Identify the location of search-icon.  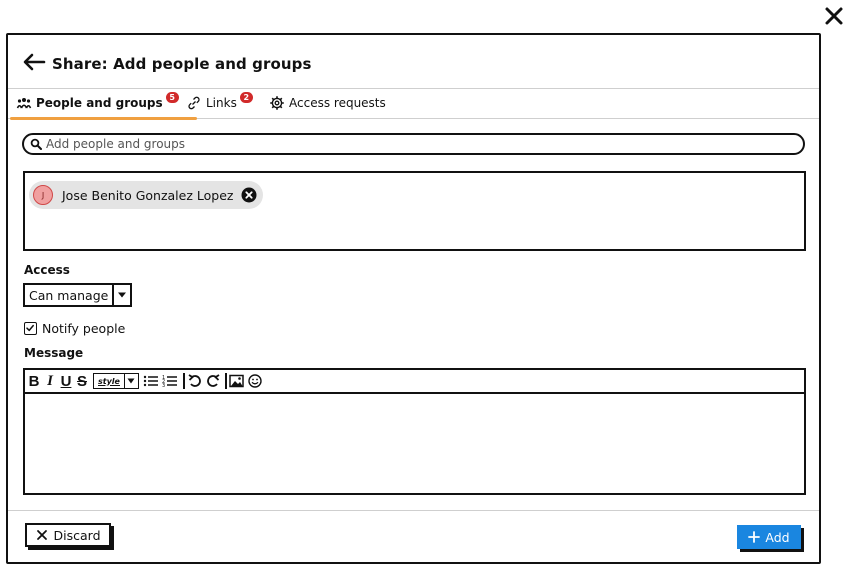
(36, 144).